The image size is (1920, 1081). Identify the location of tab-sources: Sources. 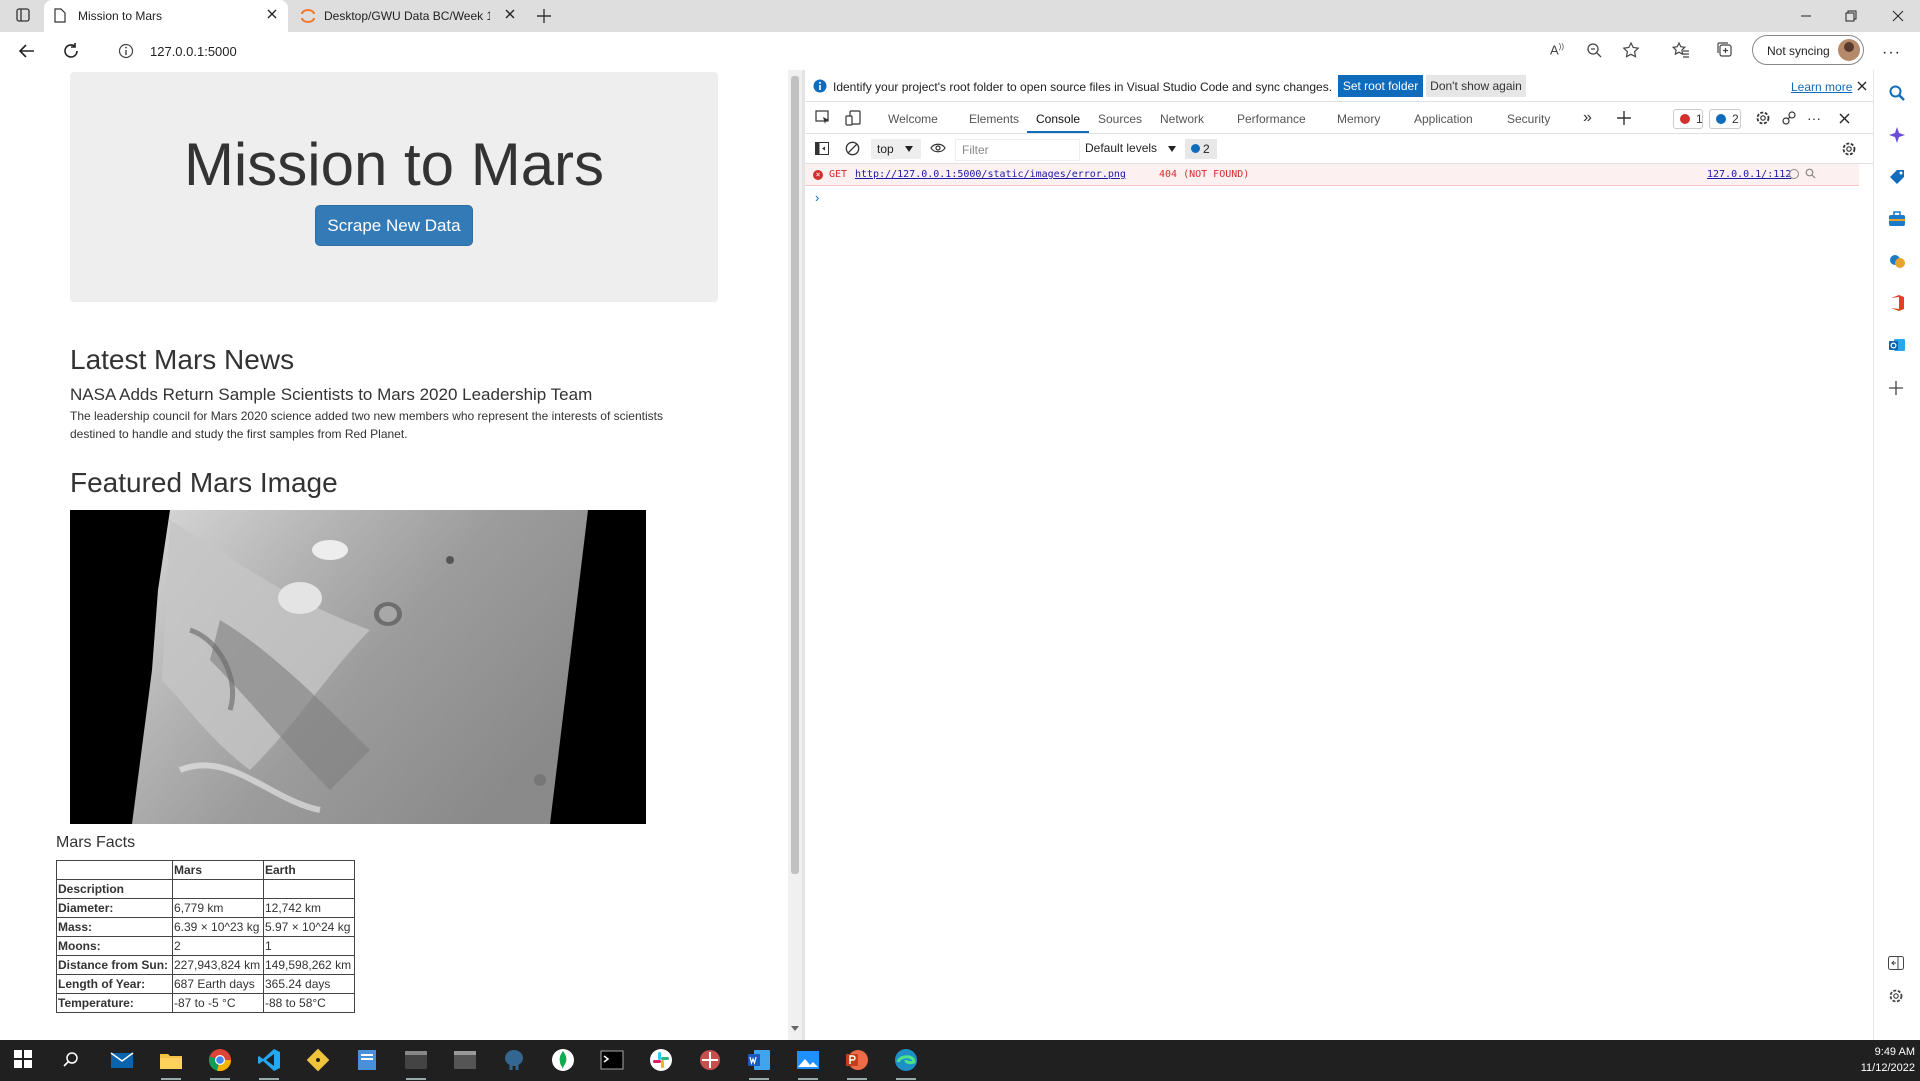
(1120, 119).